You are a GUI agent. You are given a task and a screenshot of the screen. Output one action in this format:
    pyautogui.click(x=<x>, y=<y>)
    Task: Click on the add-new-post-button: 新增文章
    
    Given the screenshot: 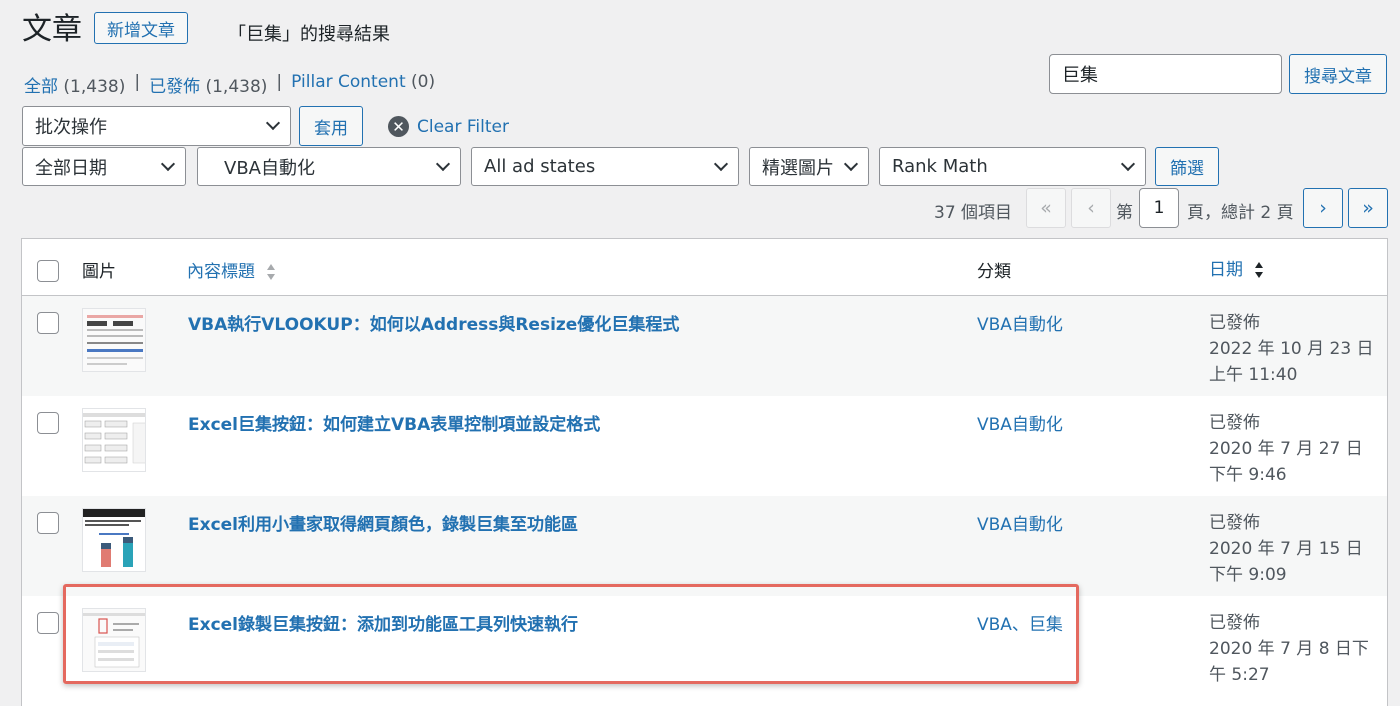 What is the action you would take?
    pyautogui.click(x=141, y=28)
    